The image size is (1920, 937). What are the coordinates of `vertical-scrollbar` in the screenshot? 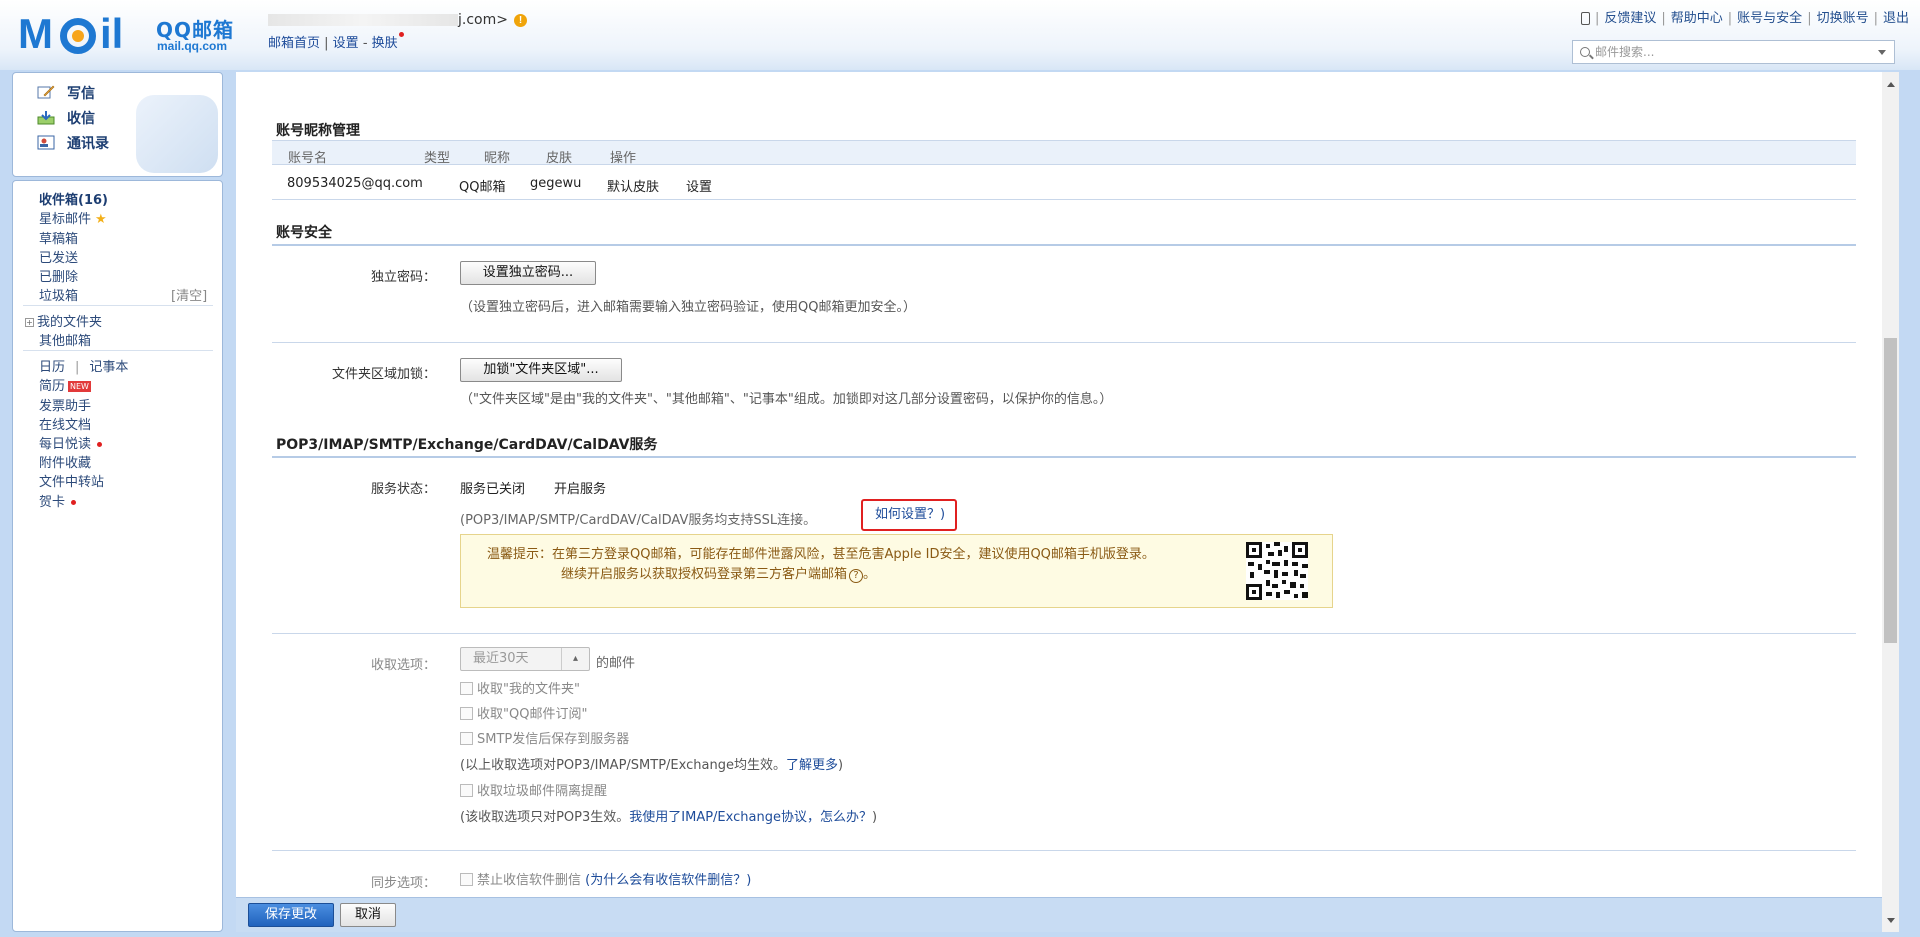 It's located at (1890, 502).